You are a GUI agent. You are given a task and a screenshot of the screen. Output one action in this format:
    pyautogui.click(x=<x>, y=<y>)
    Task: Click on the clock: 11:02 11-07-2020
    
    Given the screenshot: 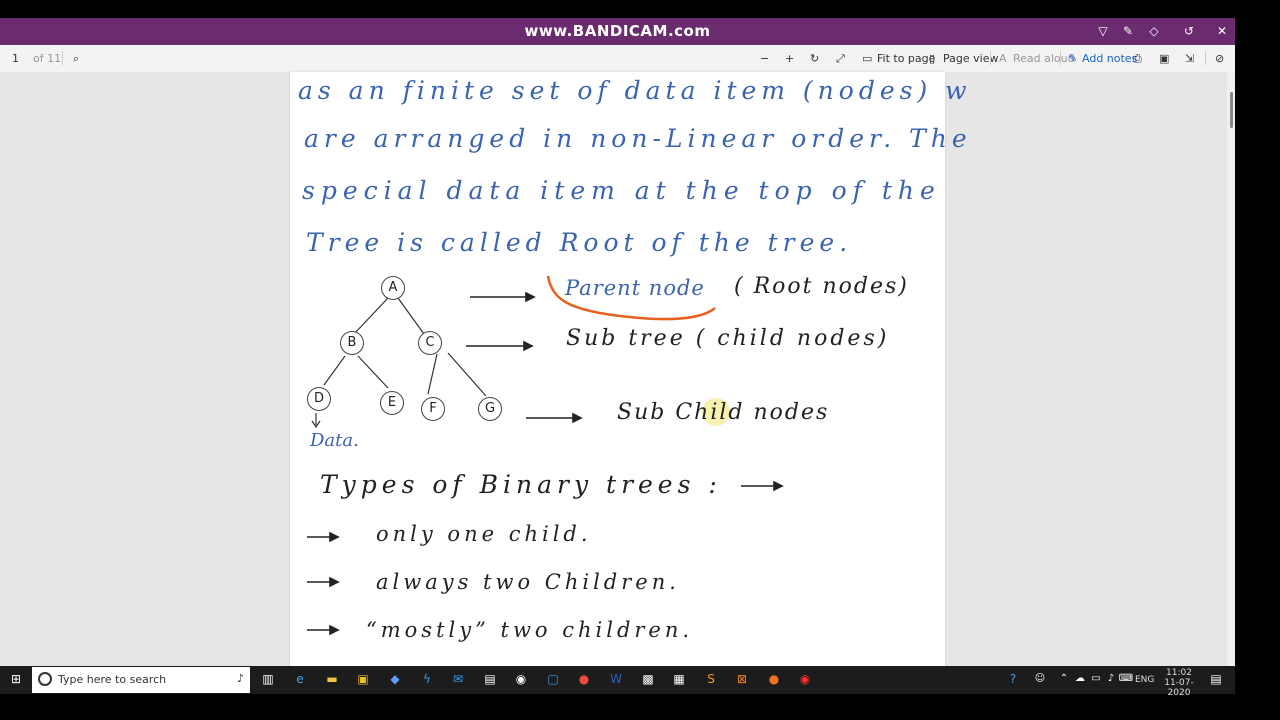 What is the action you would take?
    pyautogui.click(x=1179, y=683)
    